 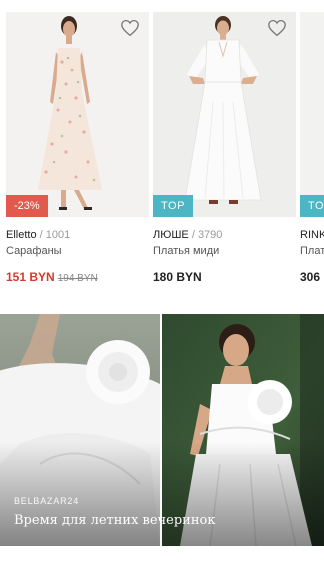 I want to click on product-price-line: 151 BYN 194 BYN, so click(x=77, y=277).